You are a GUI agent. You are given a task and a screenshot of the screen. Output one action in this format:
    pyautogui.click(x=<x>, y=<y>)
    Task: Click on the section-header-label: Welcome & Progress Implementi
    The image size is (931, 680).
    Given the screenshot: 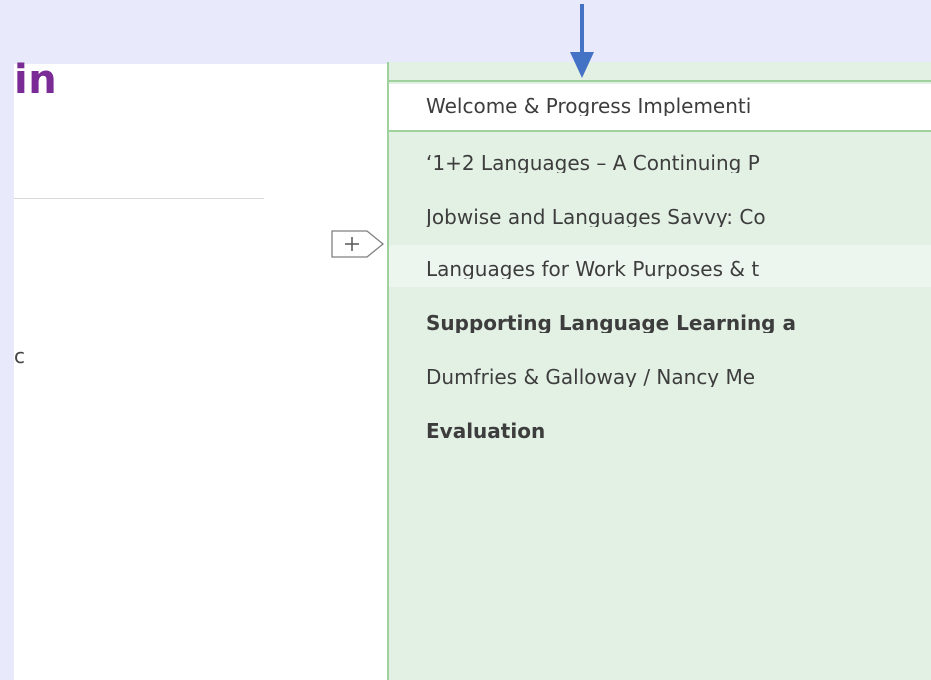 What is the action you would take?
    pyautogui.click(x=589, y=106)
    